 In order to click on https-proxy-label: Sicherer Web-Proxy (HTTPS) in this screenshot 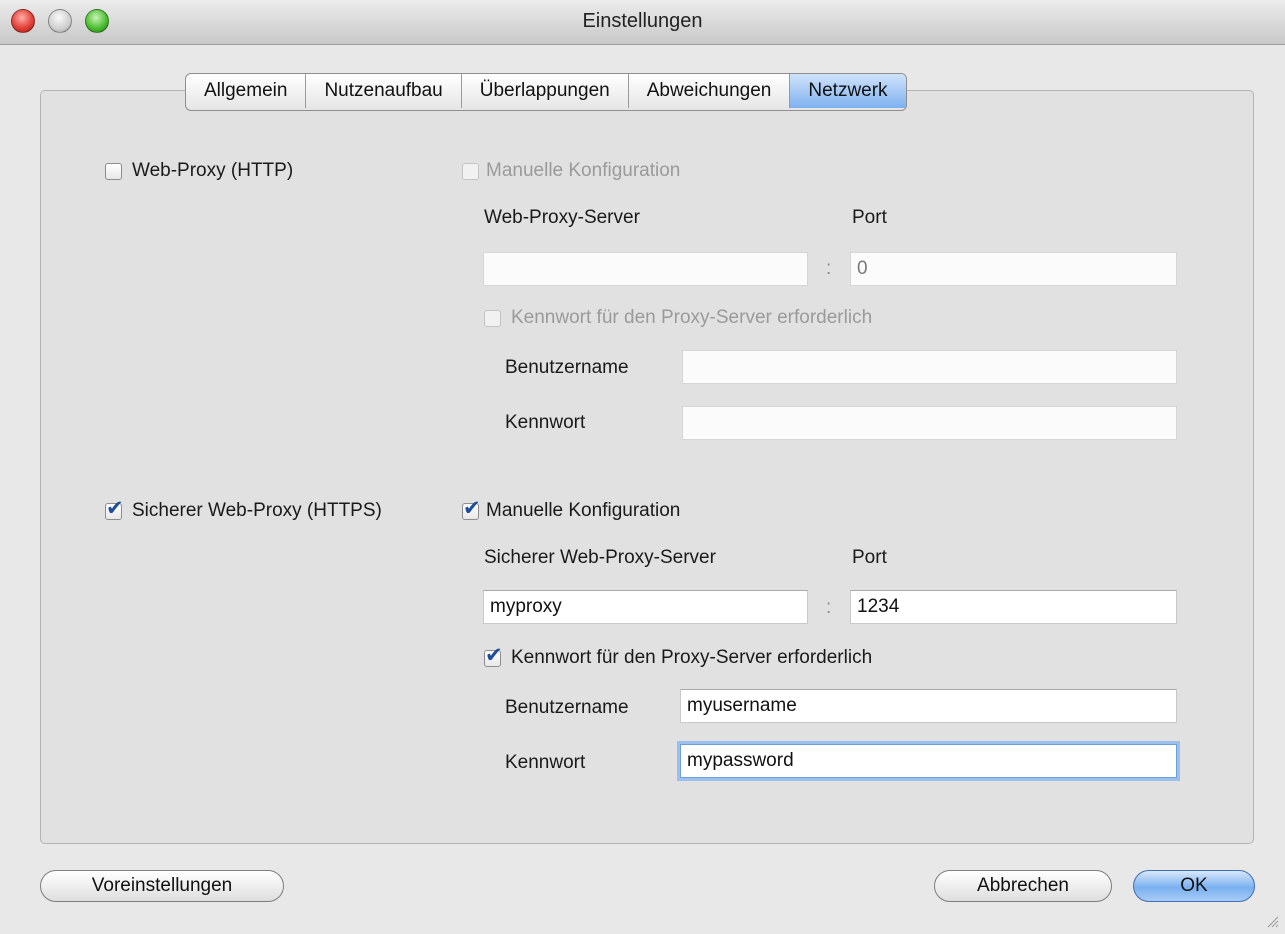, I will do `click(257, 510)`.